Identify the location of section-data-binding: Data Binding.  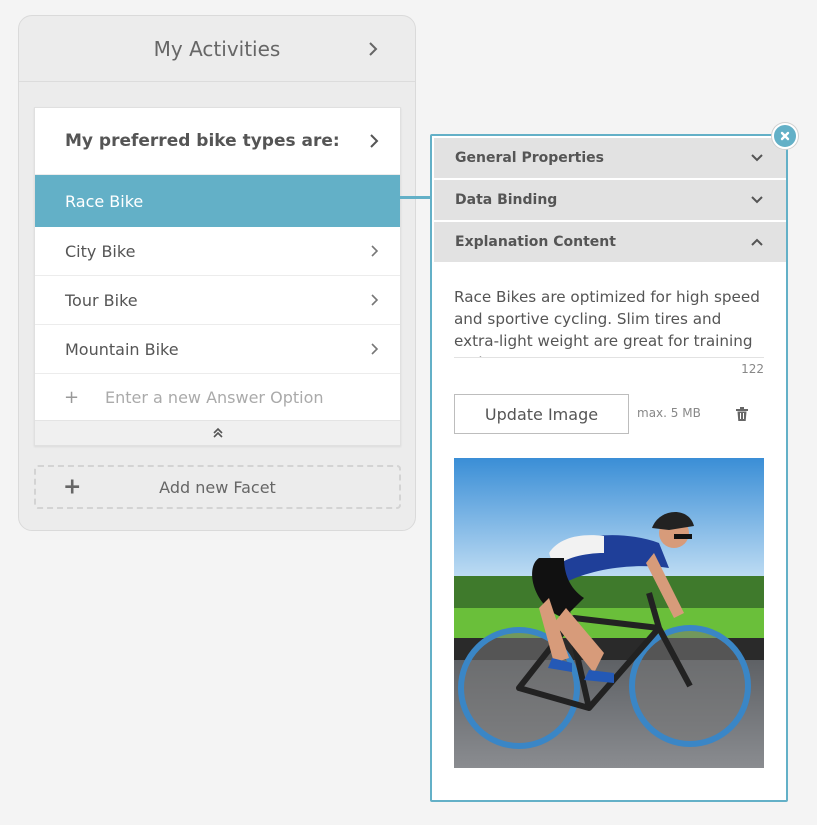
(610, 200).